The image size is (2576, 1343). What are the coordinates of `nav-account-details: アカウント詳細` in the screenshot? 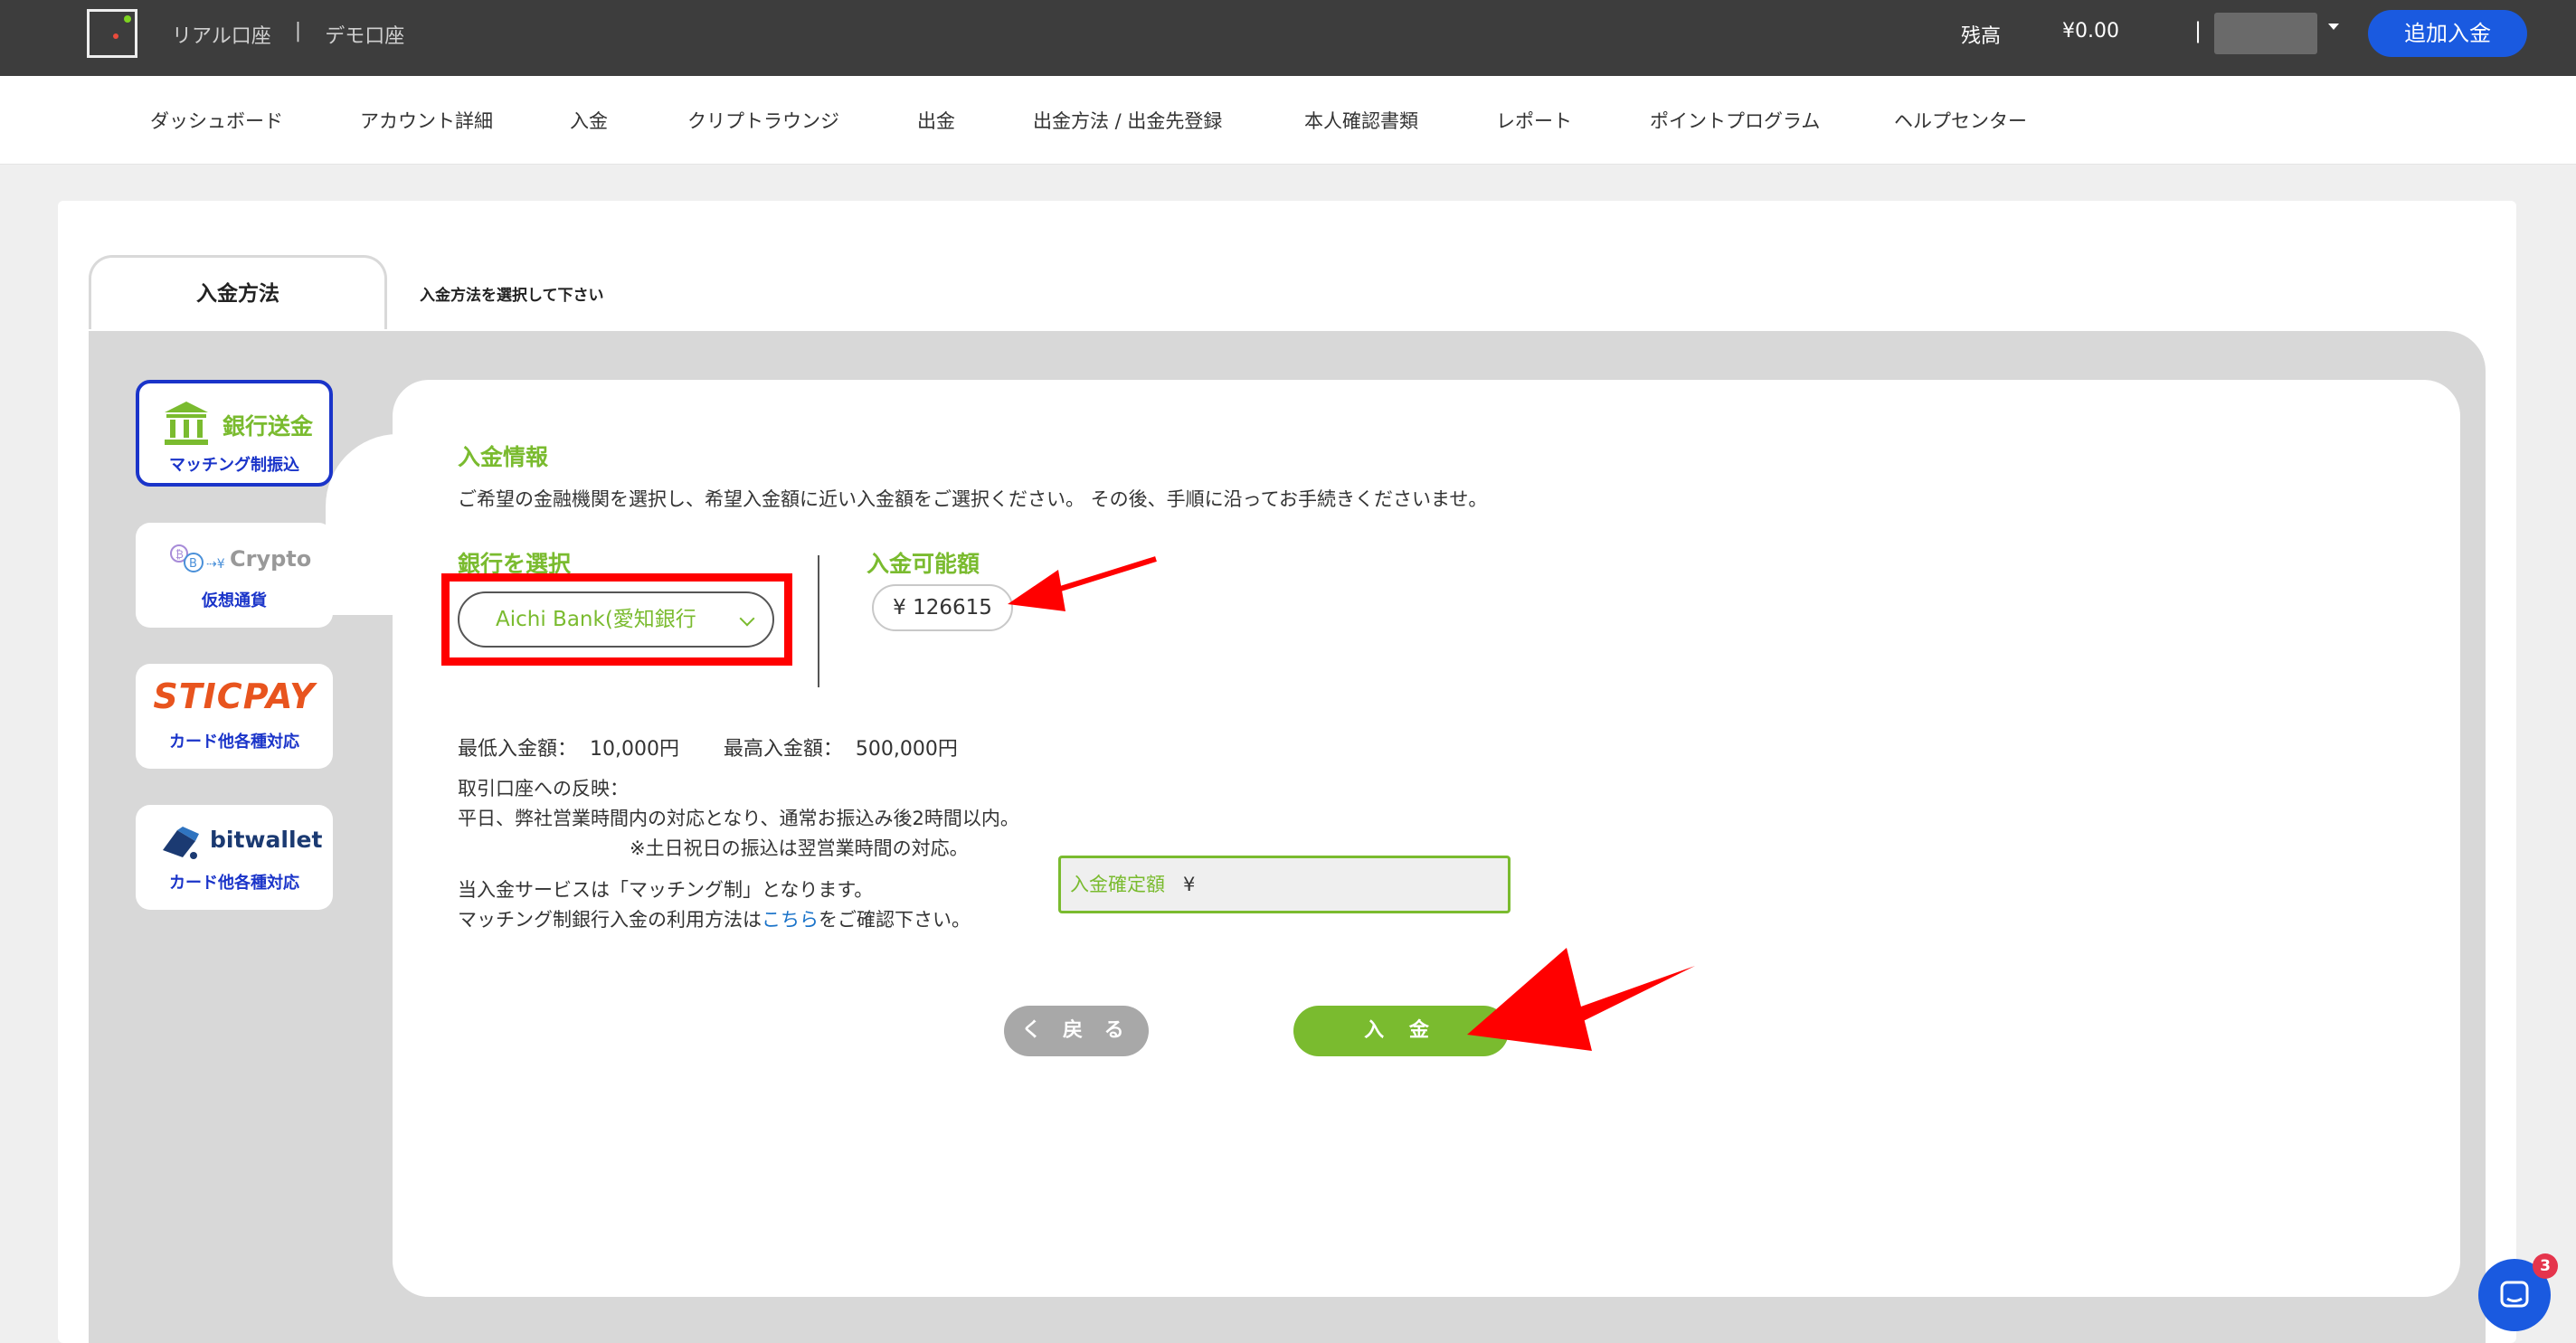 It's located at (427, 120).